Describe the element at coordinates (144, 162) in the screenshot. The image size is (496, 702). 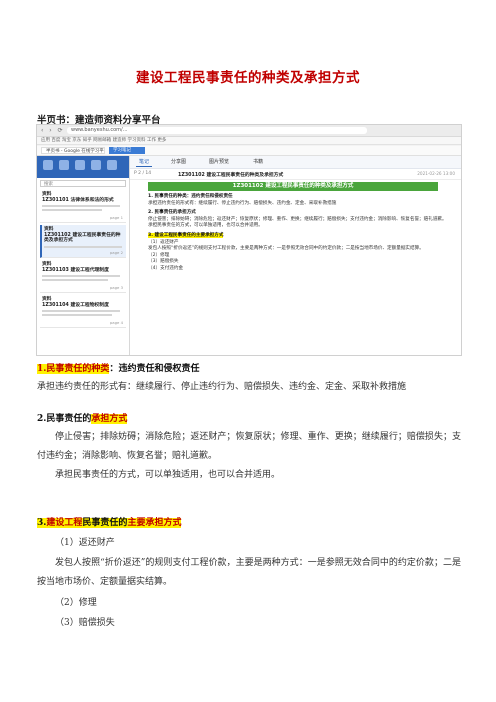
I see `notes-tab: 笔记` at that location.